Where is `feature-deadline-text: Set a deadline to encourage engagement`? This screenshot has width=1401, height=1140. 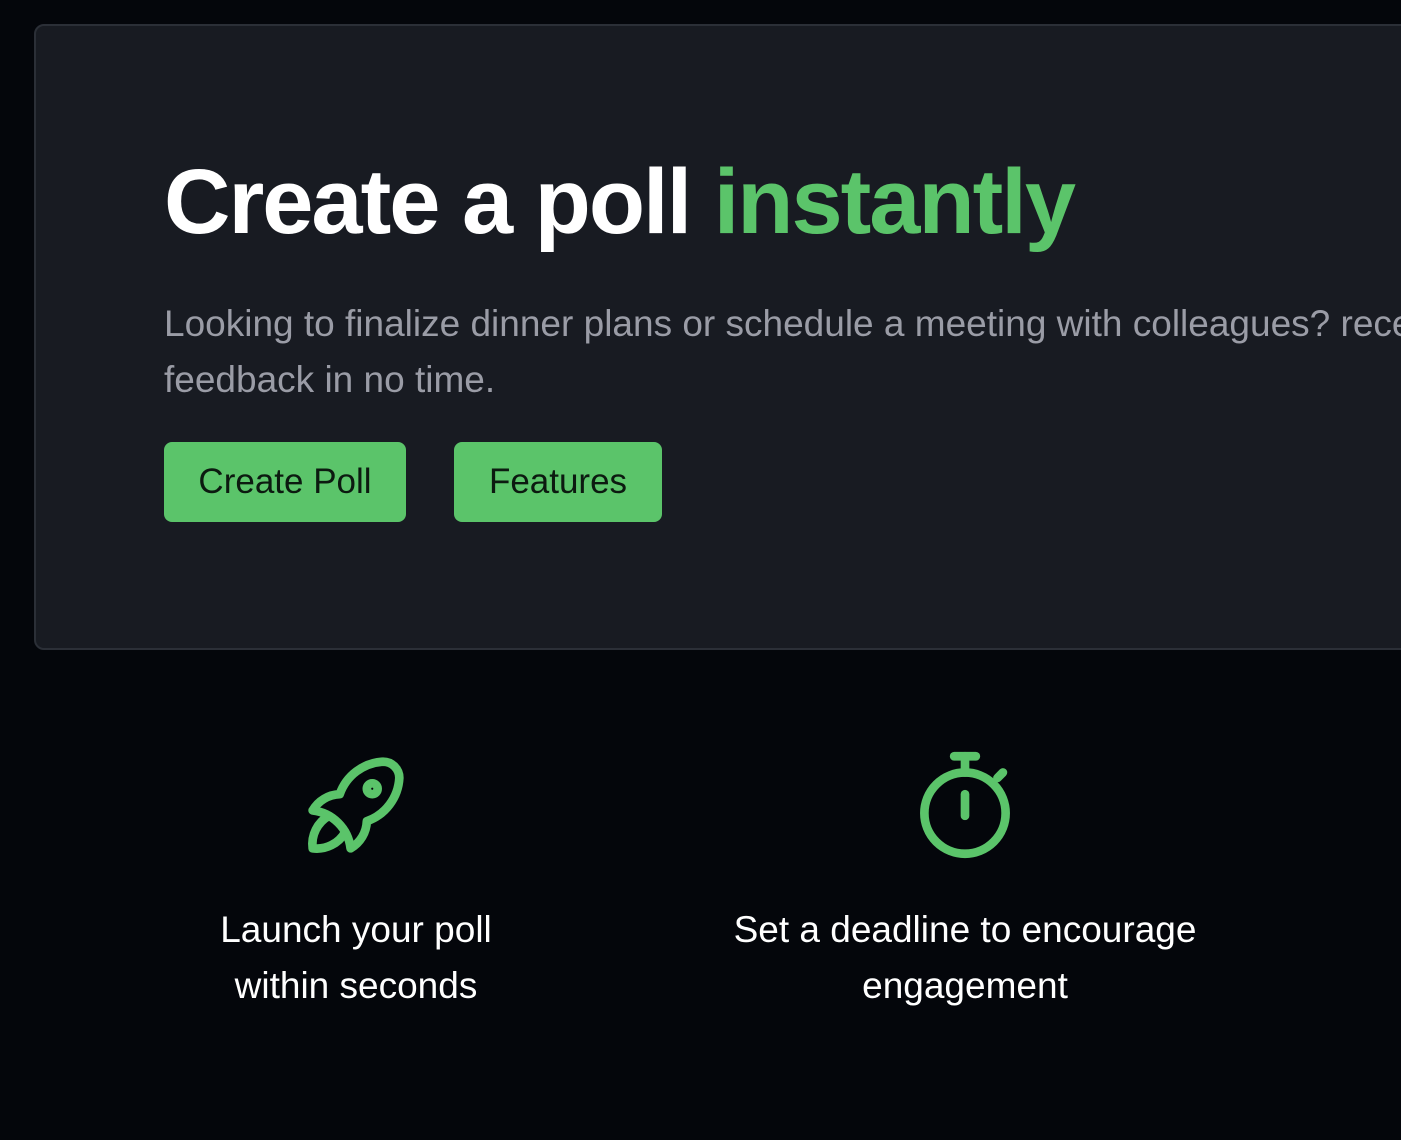 feature-deadline-text: Set a deadline to encourage engagement is located at coordinates (965, 957).